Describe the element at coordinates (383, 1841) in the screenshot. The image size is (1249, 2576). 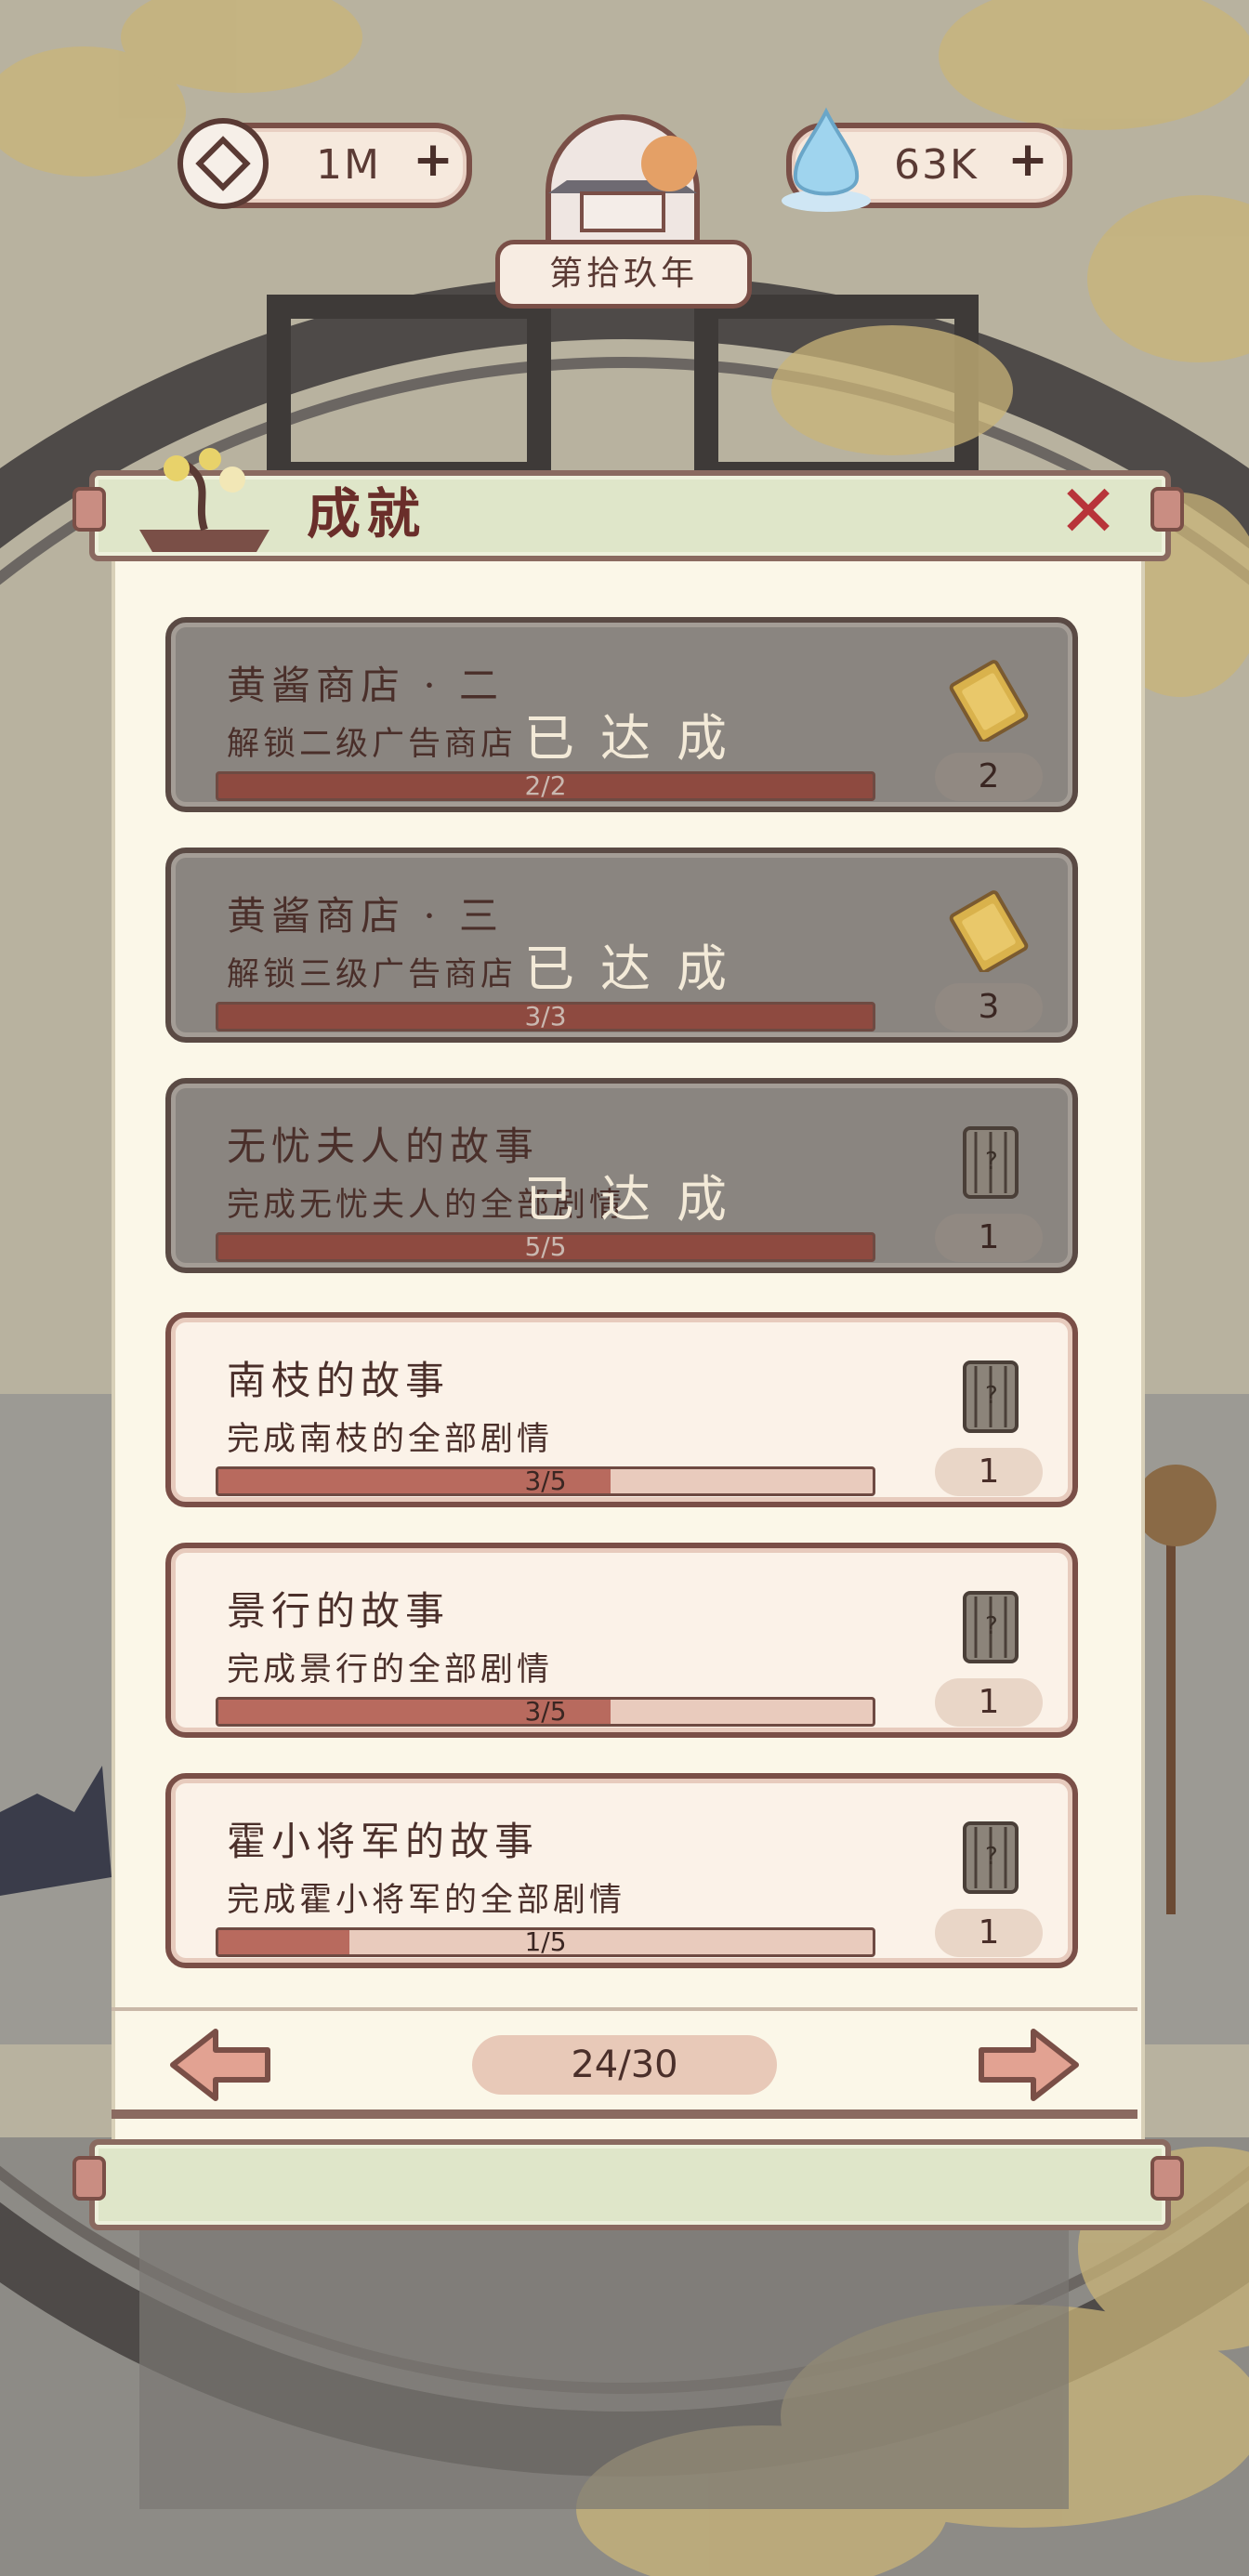
I see `achievement-name: 霍小将军的故事` at that location.